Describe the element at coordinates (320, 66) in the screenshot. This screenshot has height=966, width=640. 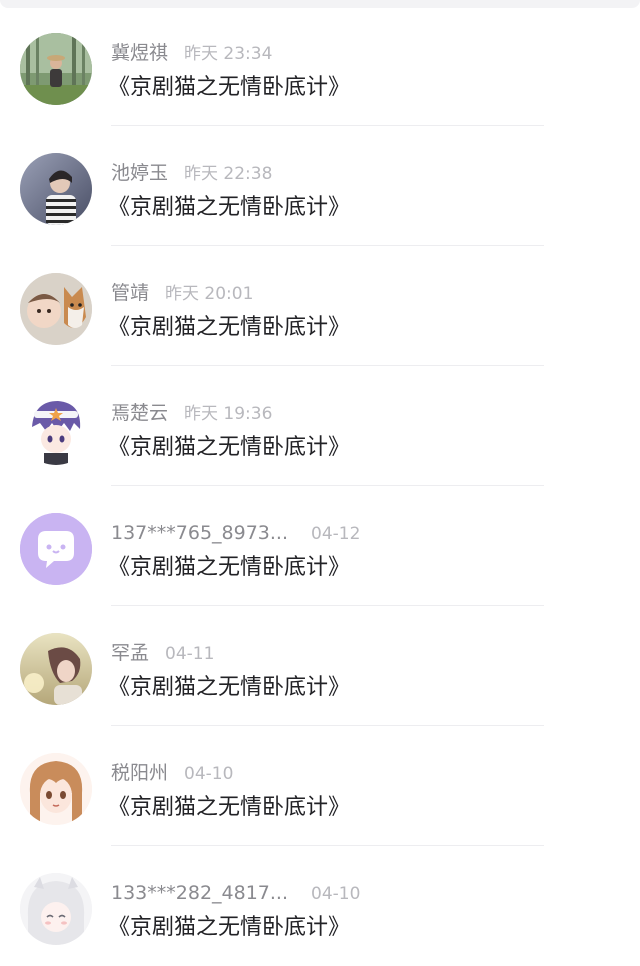
I see `list-item: 冀煜祺 昨天 23:34 《京剧猫之无情卧底计》` at that location.